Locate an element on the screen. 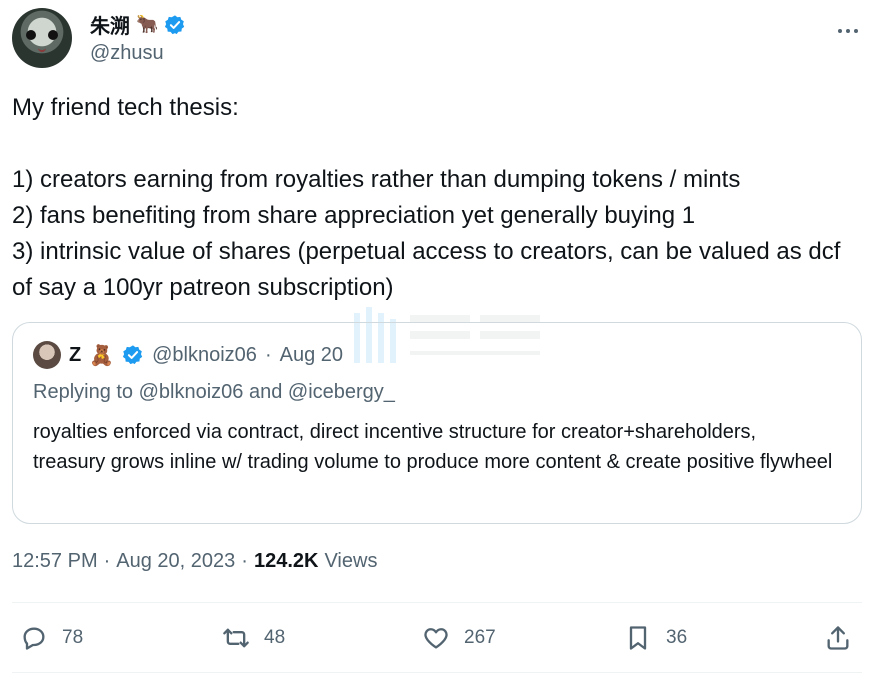 This screenshot has width=880, height=684. bookmark-button: 36 is located at coordinates (655, 638).